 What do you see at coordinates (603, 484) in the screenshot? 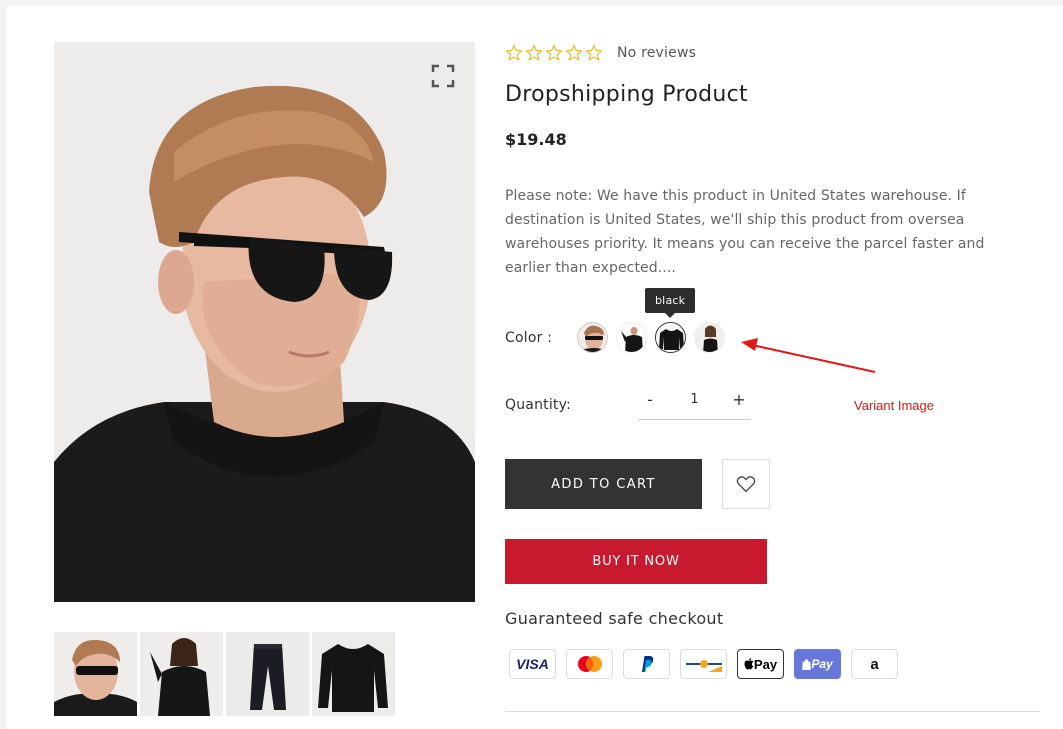
I see `add-to-cart-button: ADD TO CART` at bounding box center [603, 484].